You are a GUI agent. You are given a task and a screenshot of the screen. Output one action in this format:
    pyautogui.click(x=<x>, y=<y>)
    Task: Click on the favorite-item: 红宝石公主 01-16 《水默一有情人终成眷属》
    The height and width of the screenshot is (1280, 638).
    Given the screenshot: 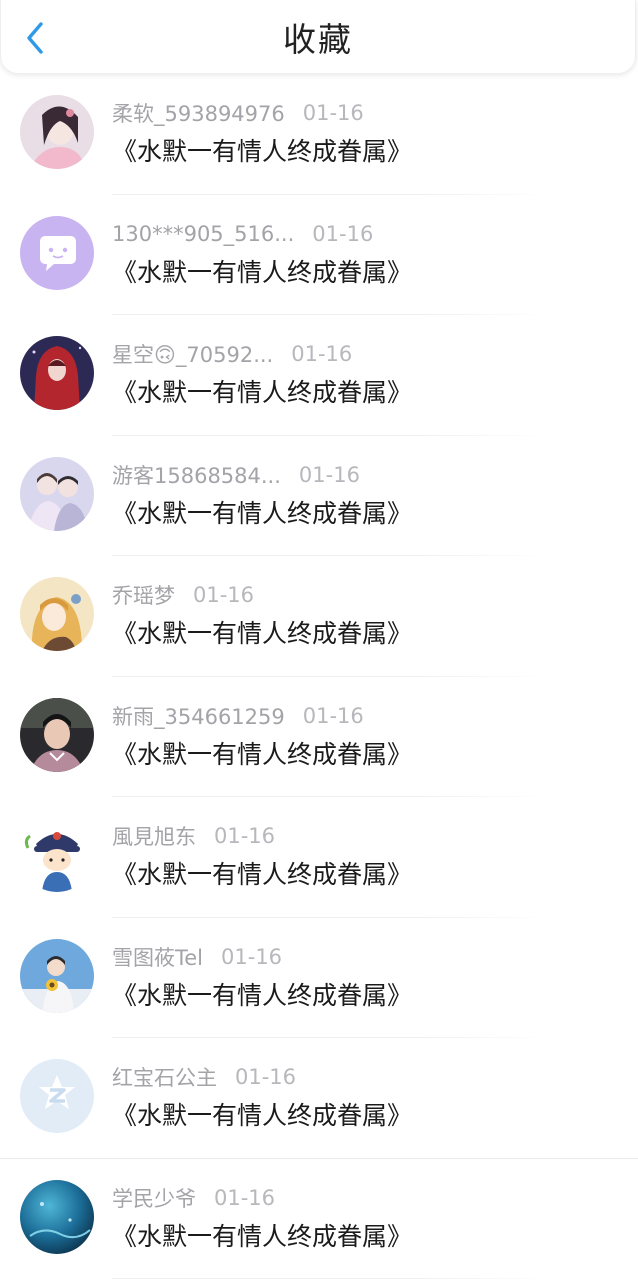 What is the action you would take?
    pyautogui.click(x=319, y=1098)
    